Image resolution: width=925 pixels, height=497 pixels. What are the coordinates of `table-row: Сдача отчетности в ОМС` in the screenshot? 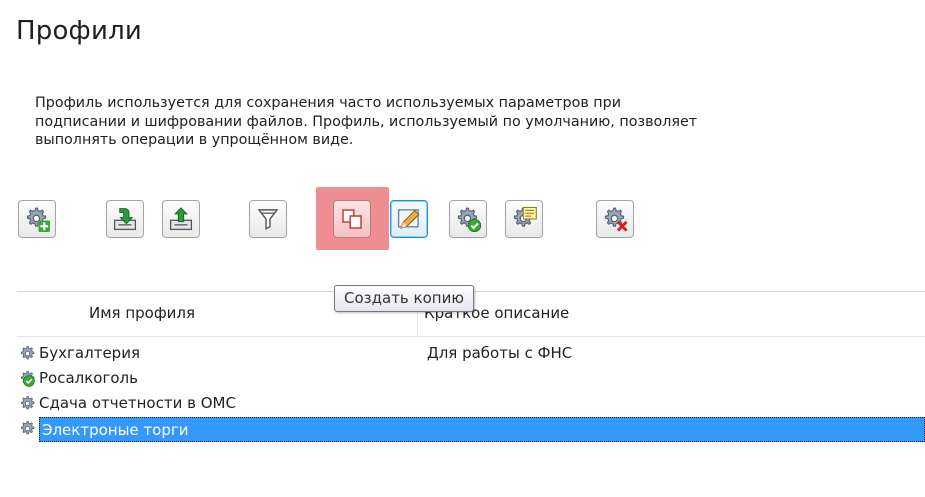 It's located at (471, 404).